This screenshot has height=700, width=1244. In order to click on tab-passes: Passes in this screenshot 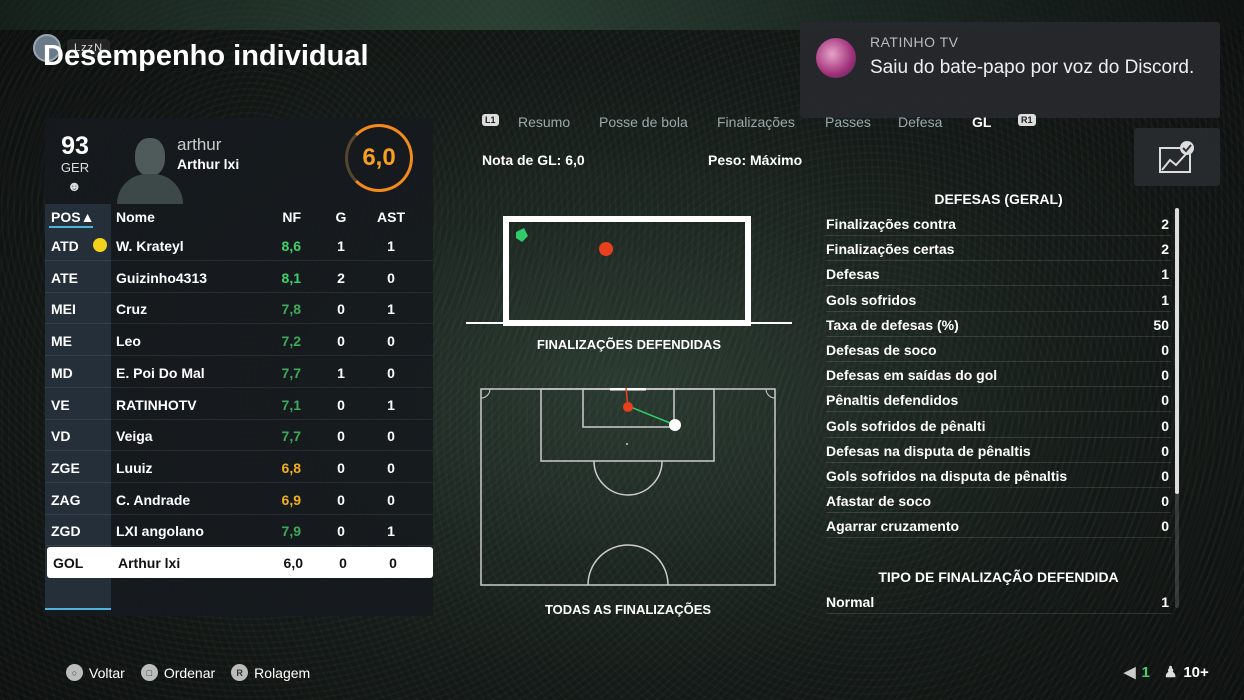, I will do `click(848, 122)`.